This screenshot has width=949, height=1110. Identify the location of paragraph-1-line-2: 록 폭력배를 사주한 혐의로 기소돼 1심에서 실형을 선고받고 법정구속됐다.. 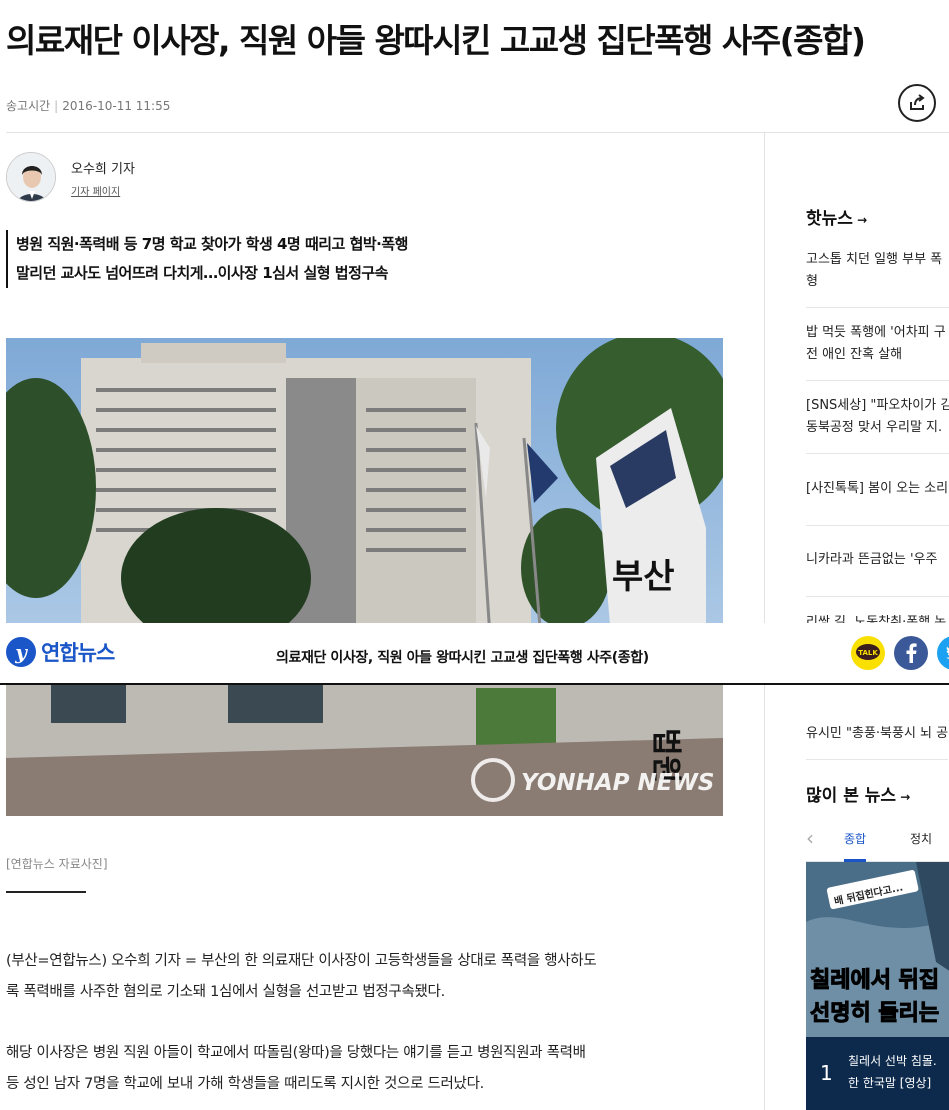
(225, 992).